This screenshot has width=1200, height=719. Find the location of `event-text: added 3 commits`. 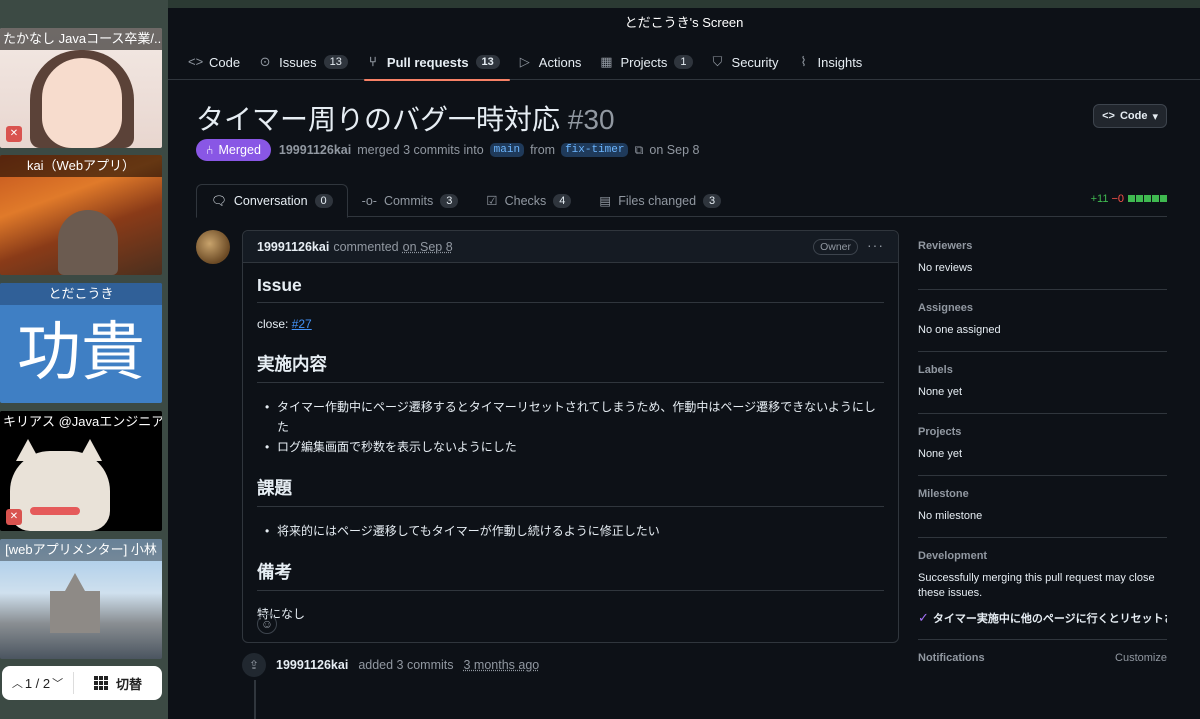

event-text: added 3 commits is located at coordinates (406, 665).